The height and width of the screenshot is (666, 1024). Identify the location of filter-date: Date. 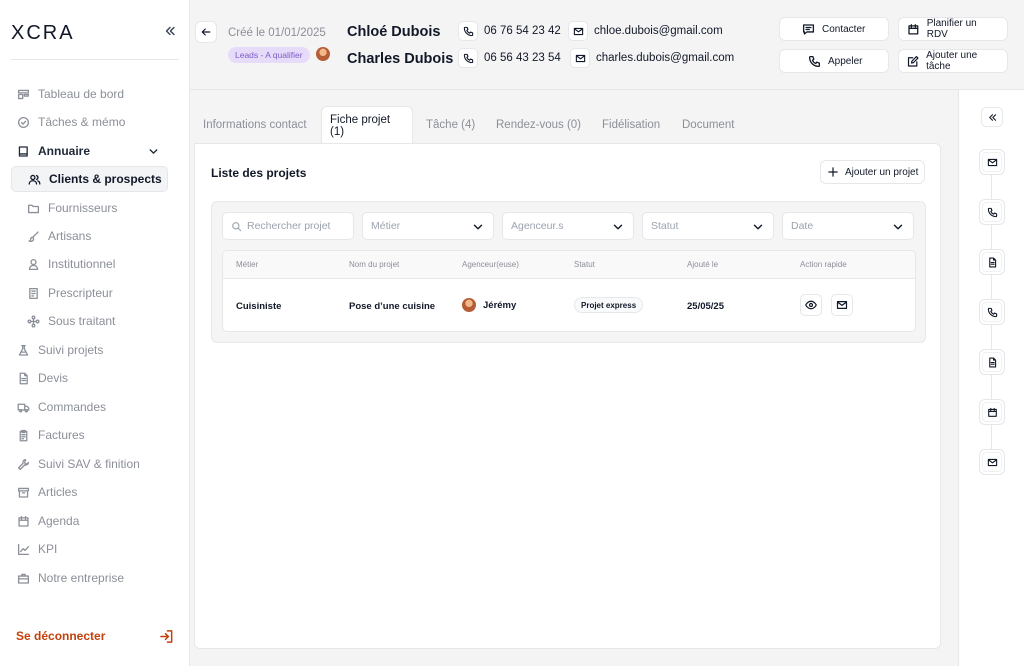
(848, 226).